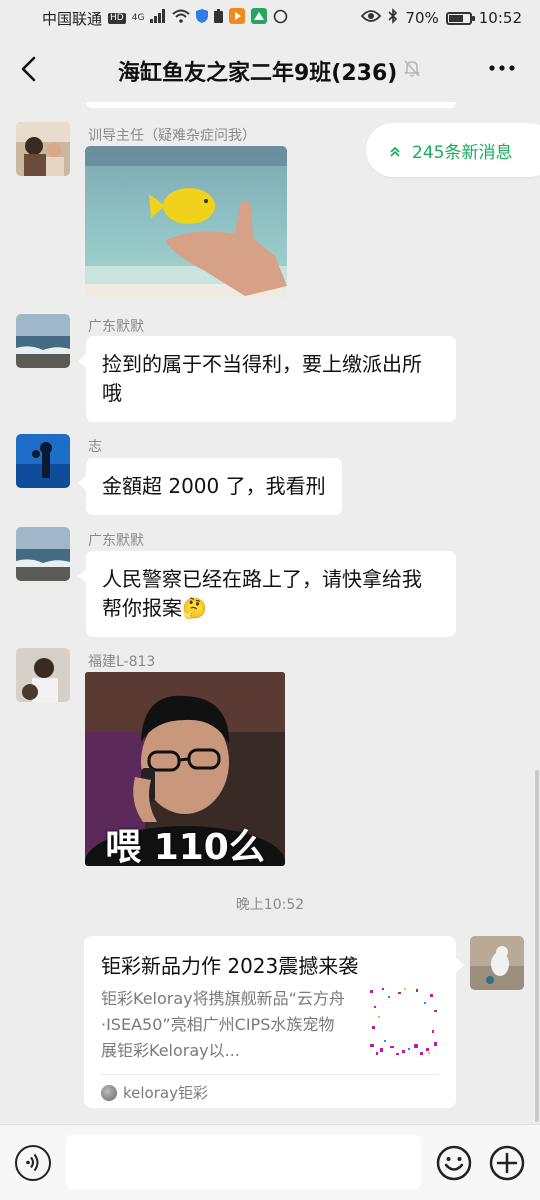 This screenshot has height=1200, width=540. Describe the element at coordinates (117, 18) in the screenshot. I see `hd-badge: HD` at that location.